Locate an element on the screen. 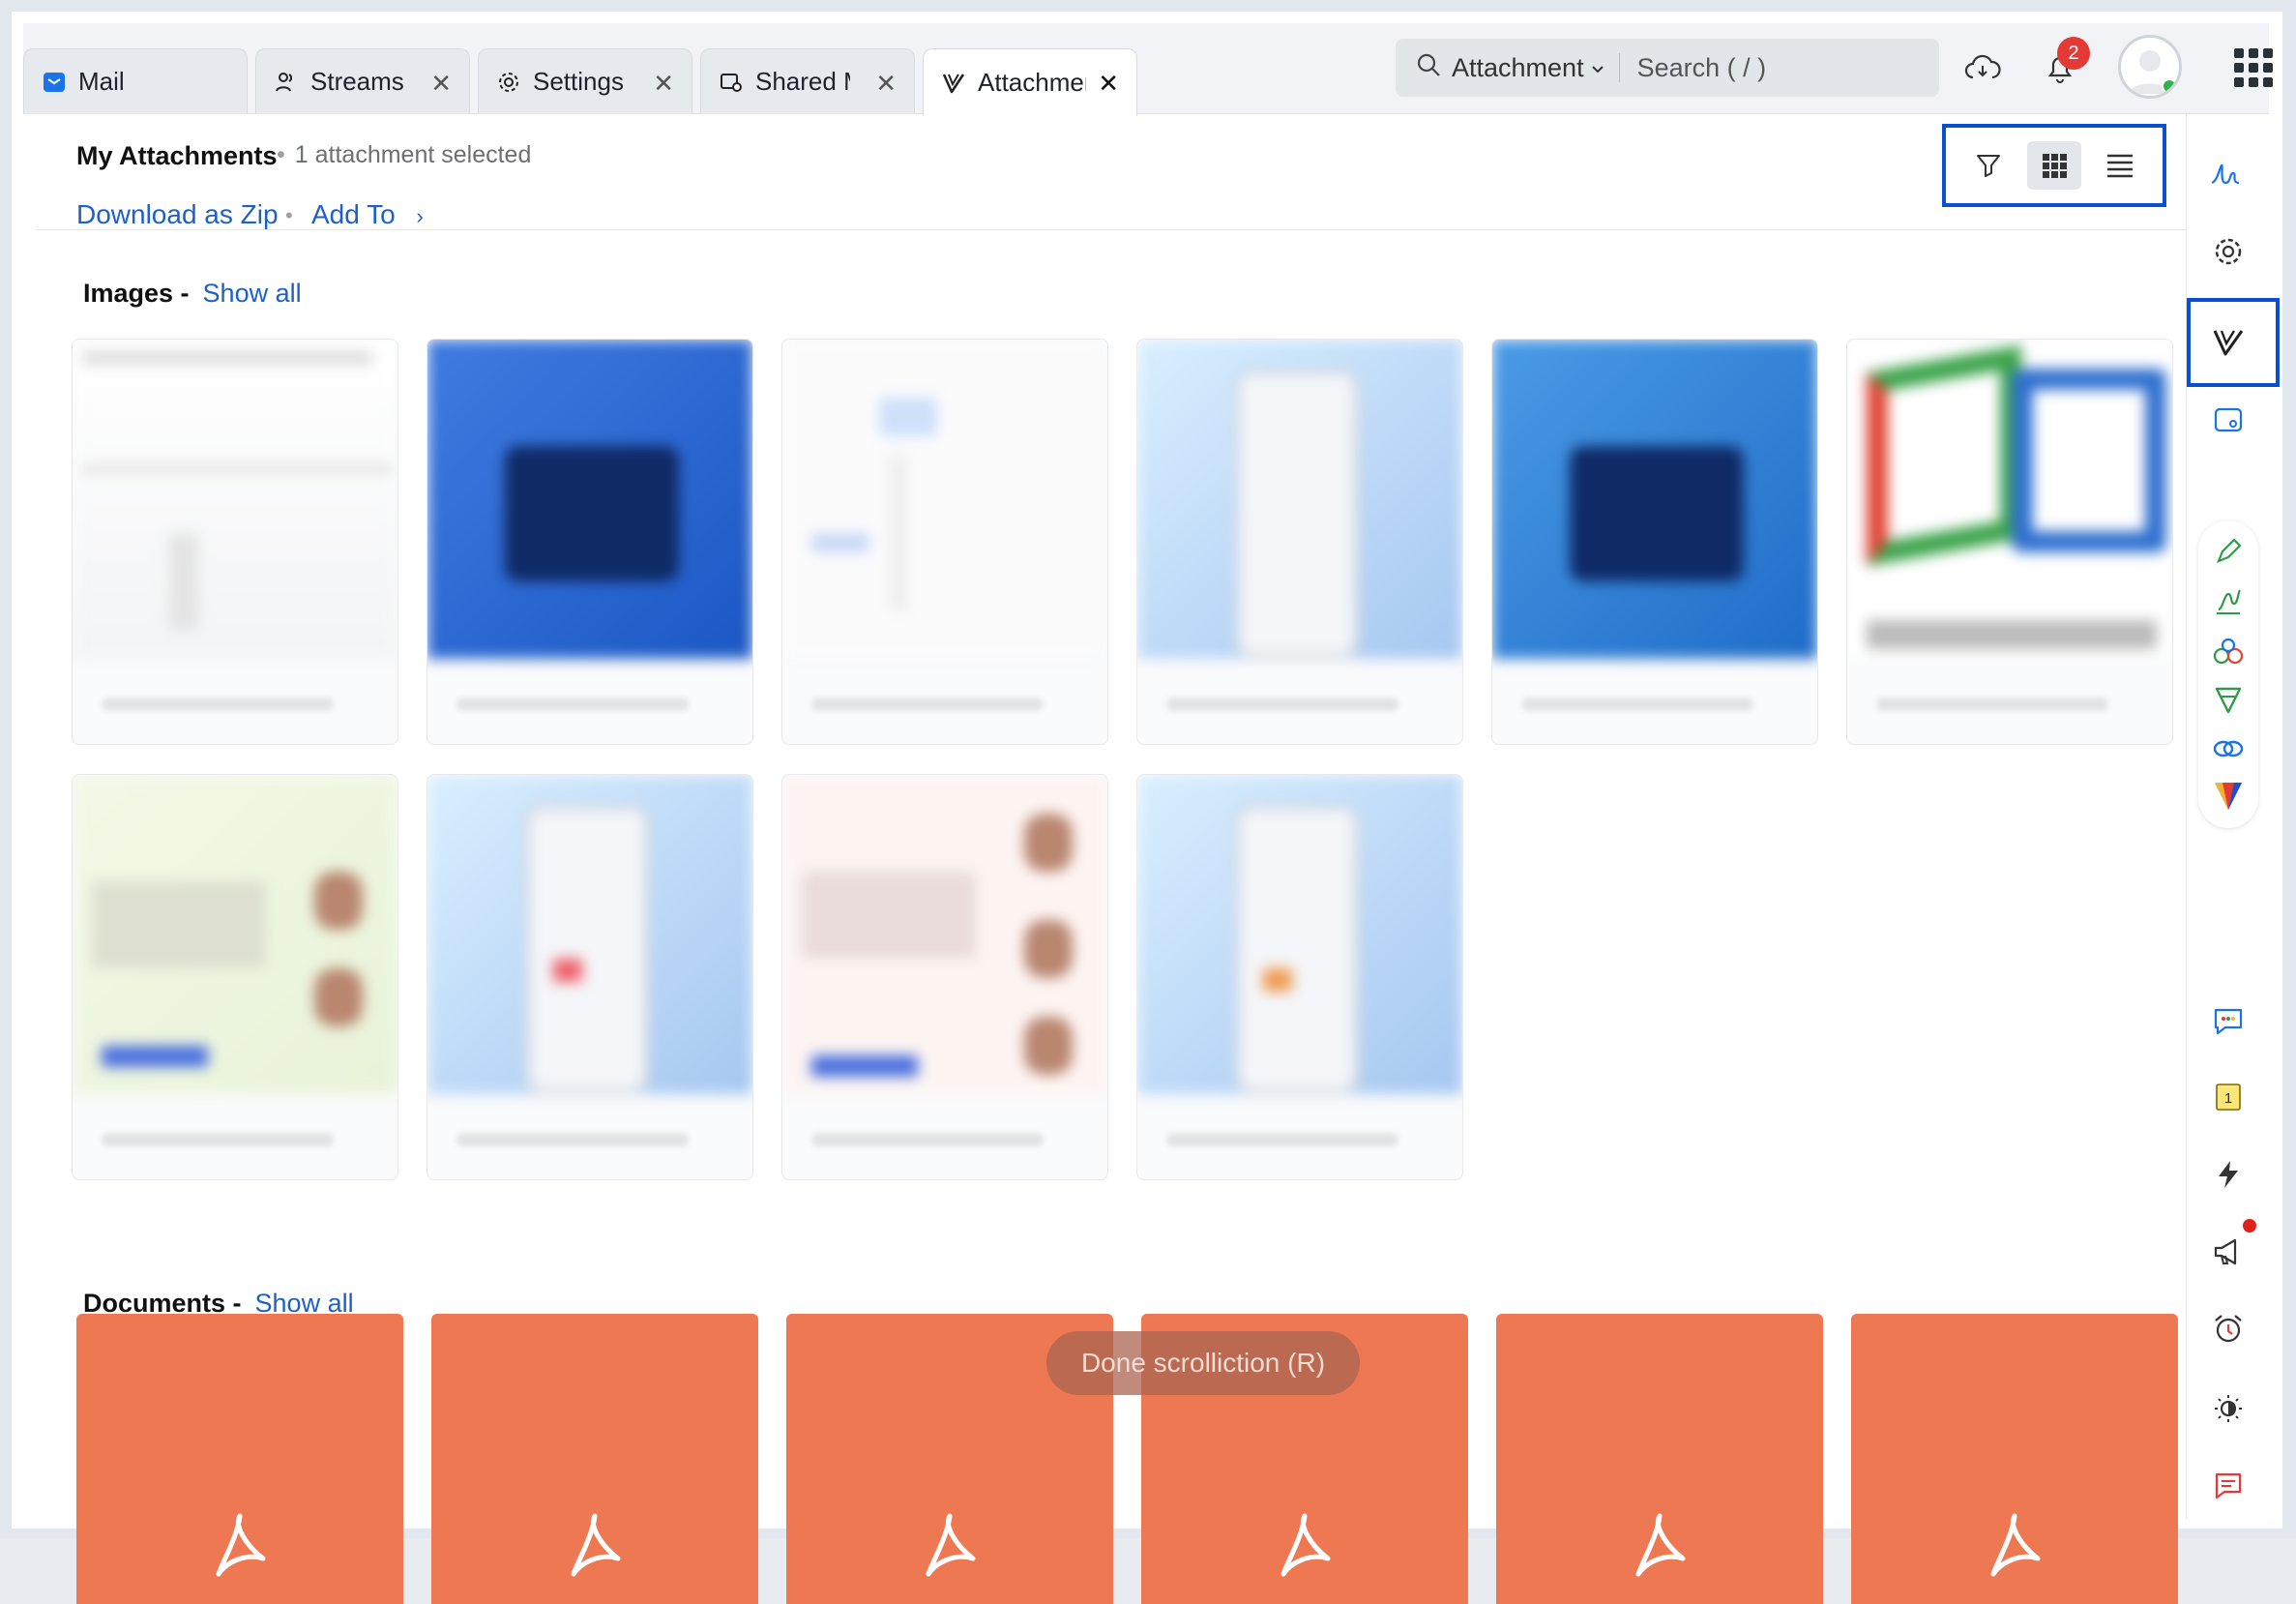  notification-badge: 2 is located at coordinates (2073, 53).